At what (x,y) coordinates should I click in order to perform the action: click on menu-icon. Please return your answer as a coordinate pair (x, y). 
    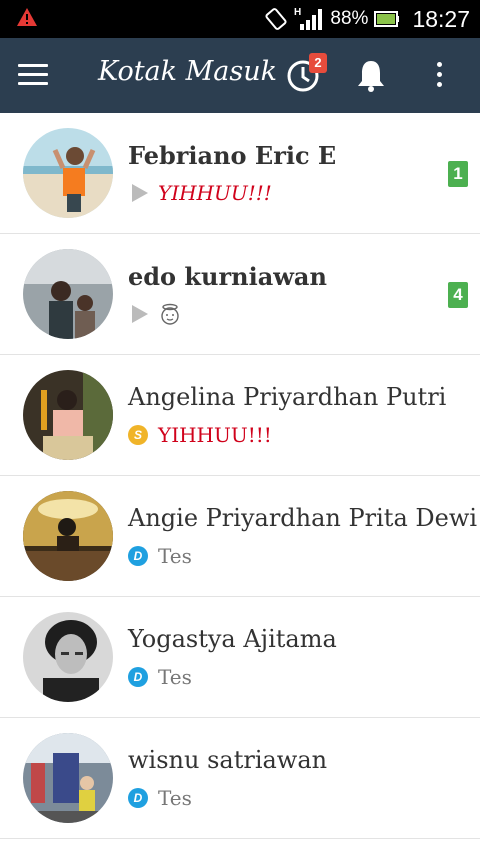
    Looking at the image, I should click on (33, 75).